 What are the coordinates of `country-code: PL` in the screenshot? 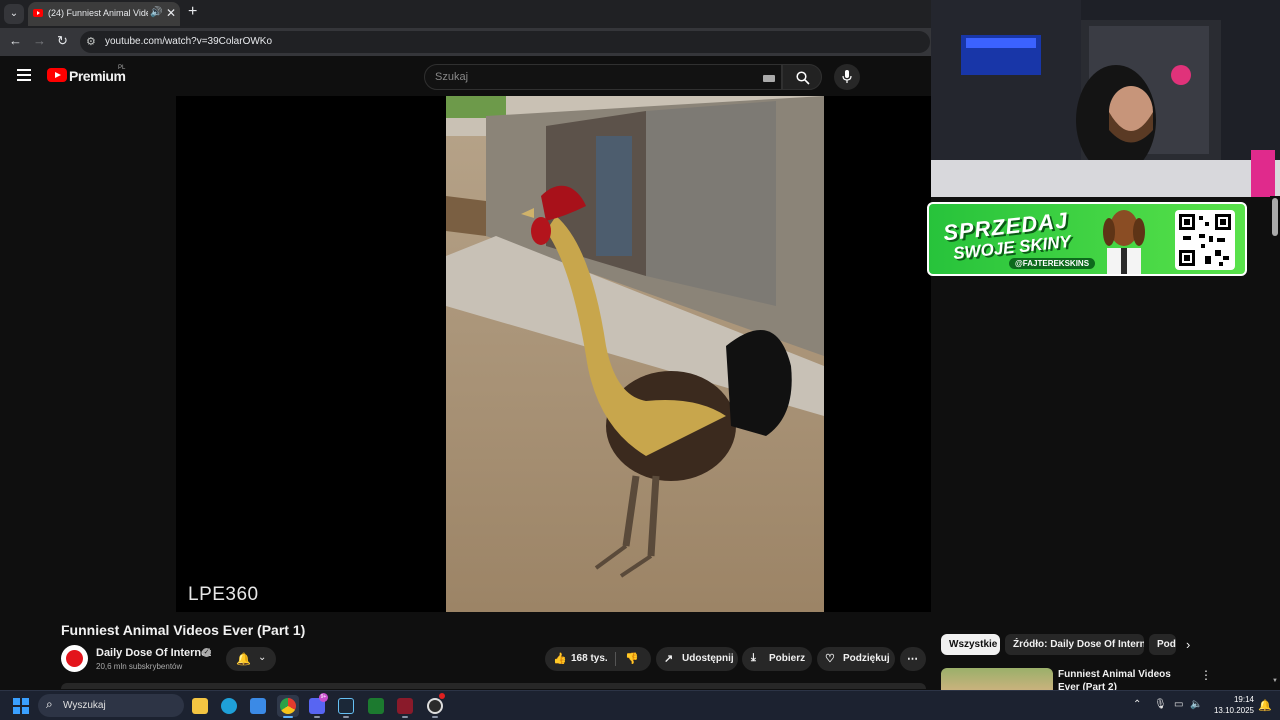 It's located at (122, 68).